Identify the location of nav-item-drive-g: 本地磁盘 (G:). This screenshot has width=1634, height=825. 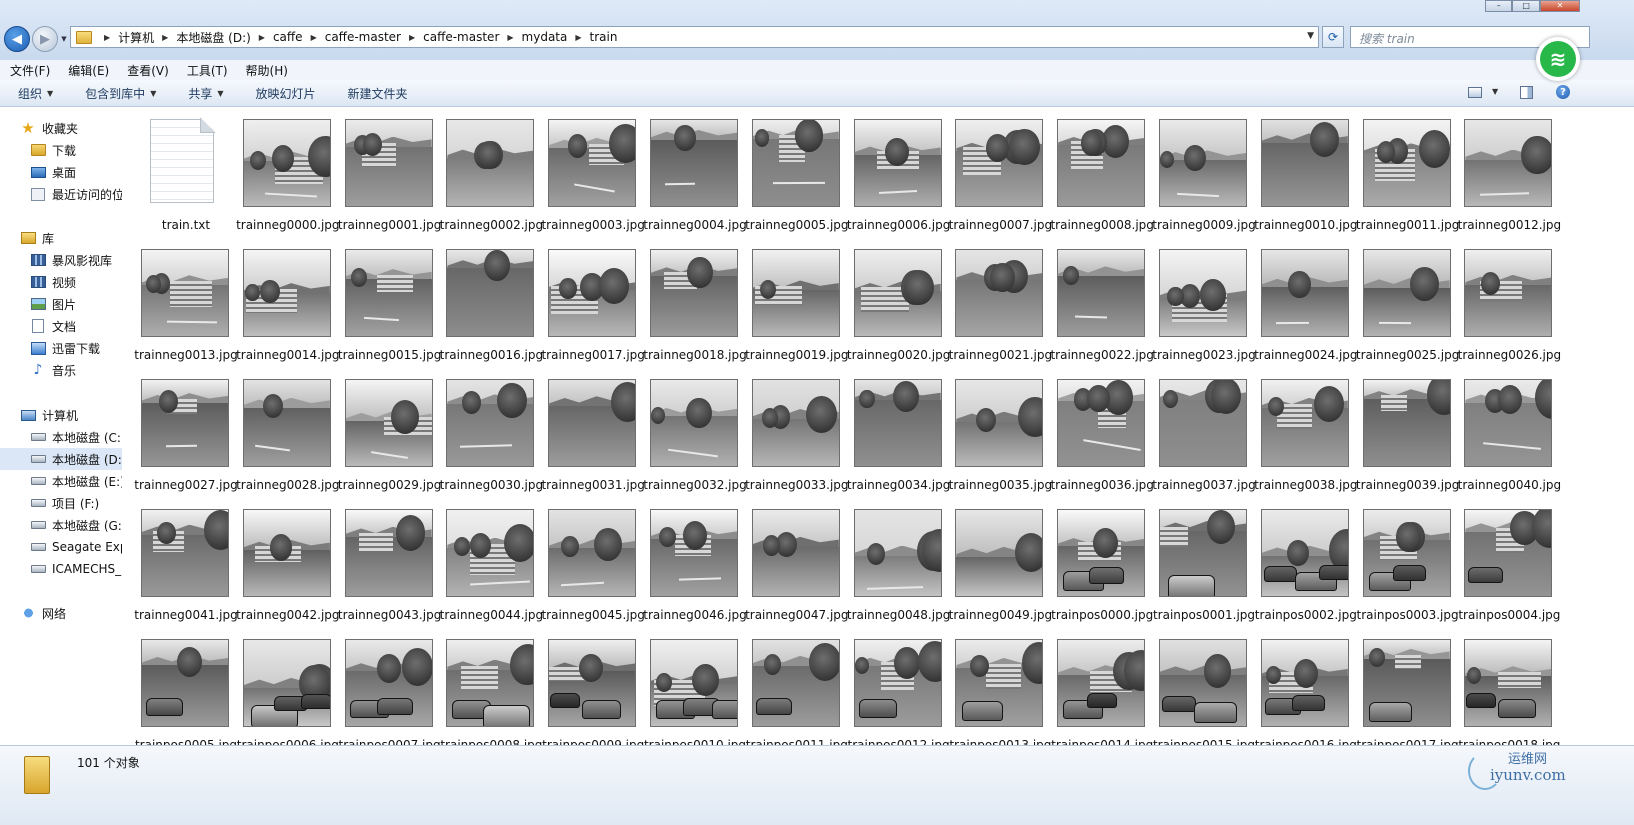
(61, 525).